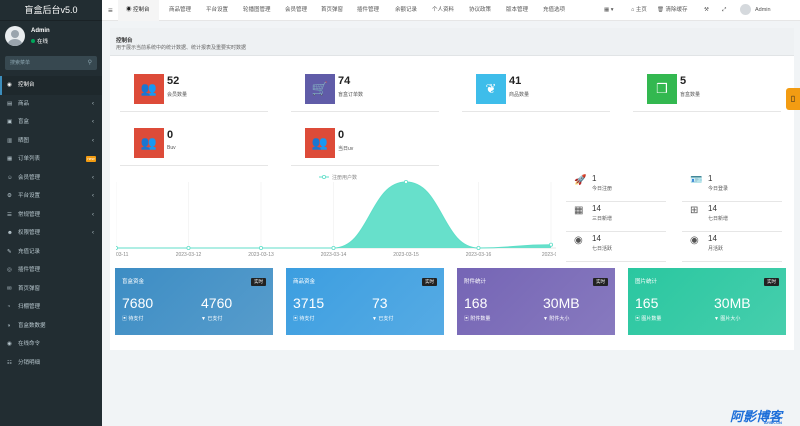 The image size is (800, 426). Describe the element at coordinates (261, 255) in the screenshot. I see `x-tick-label: 2023-03-13` at that location.